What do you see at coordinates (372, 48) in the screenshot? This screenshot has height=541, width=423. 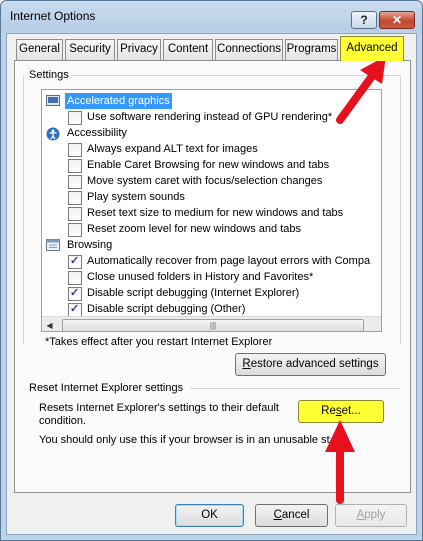 I see `tab-advanced: Advanced` at bounding box center [372, 48].